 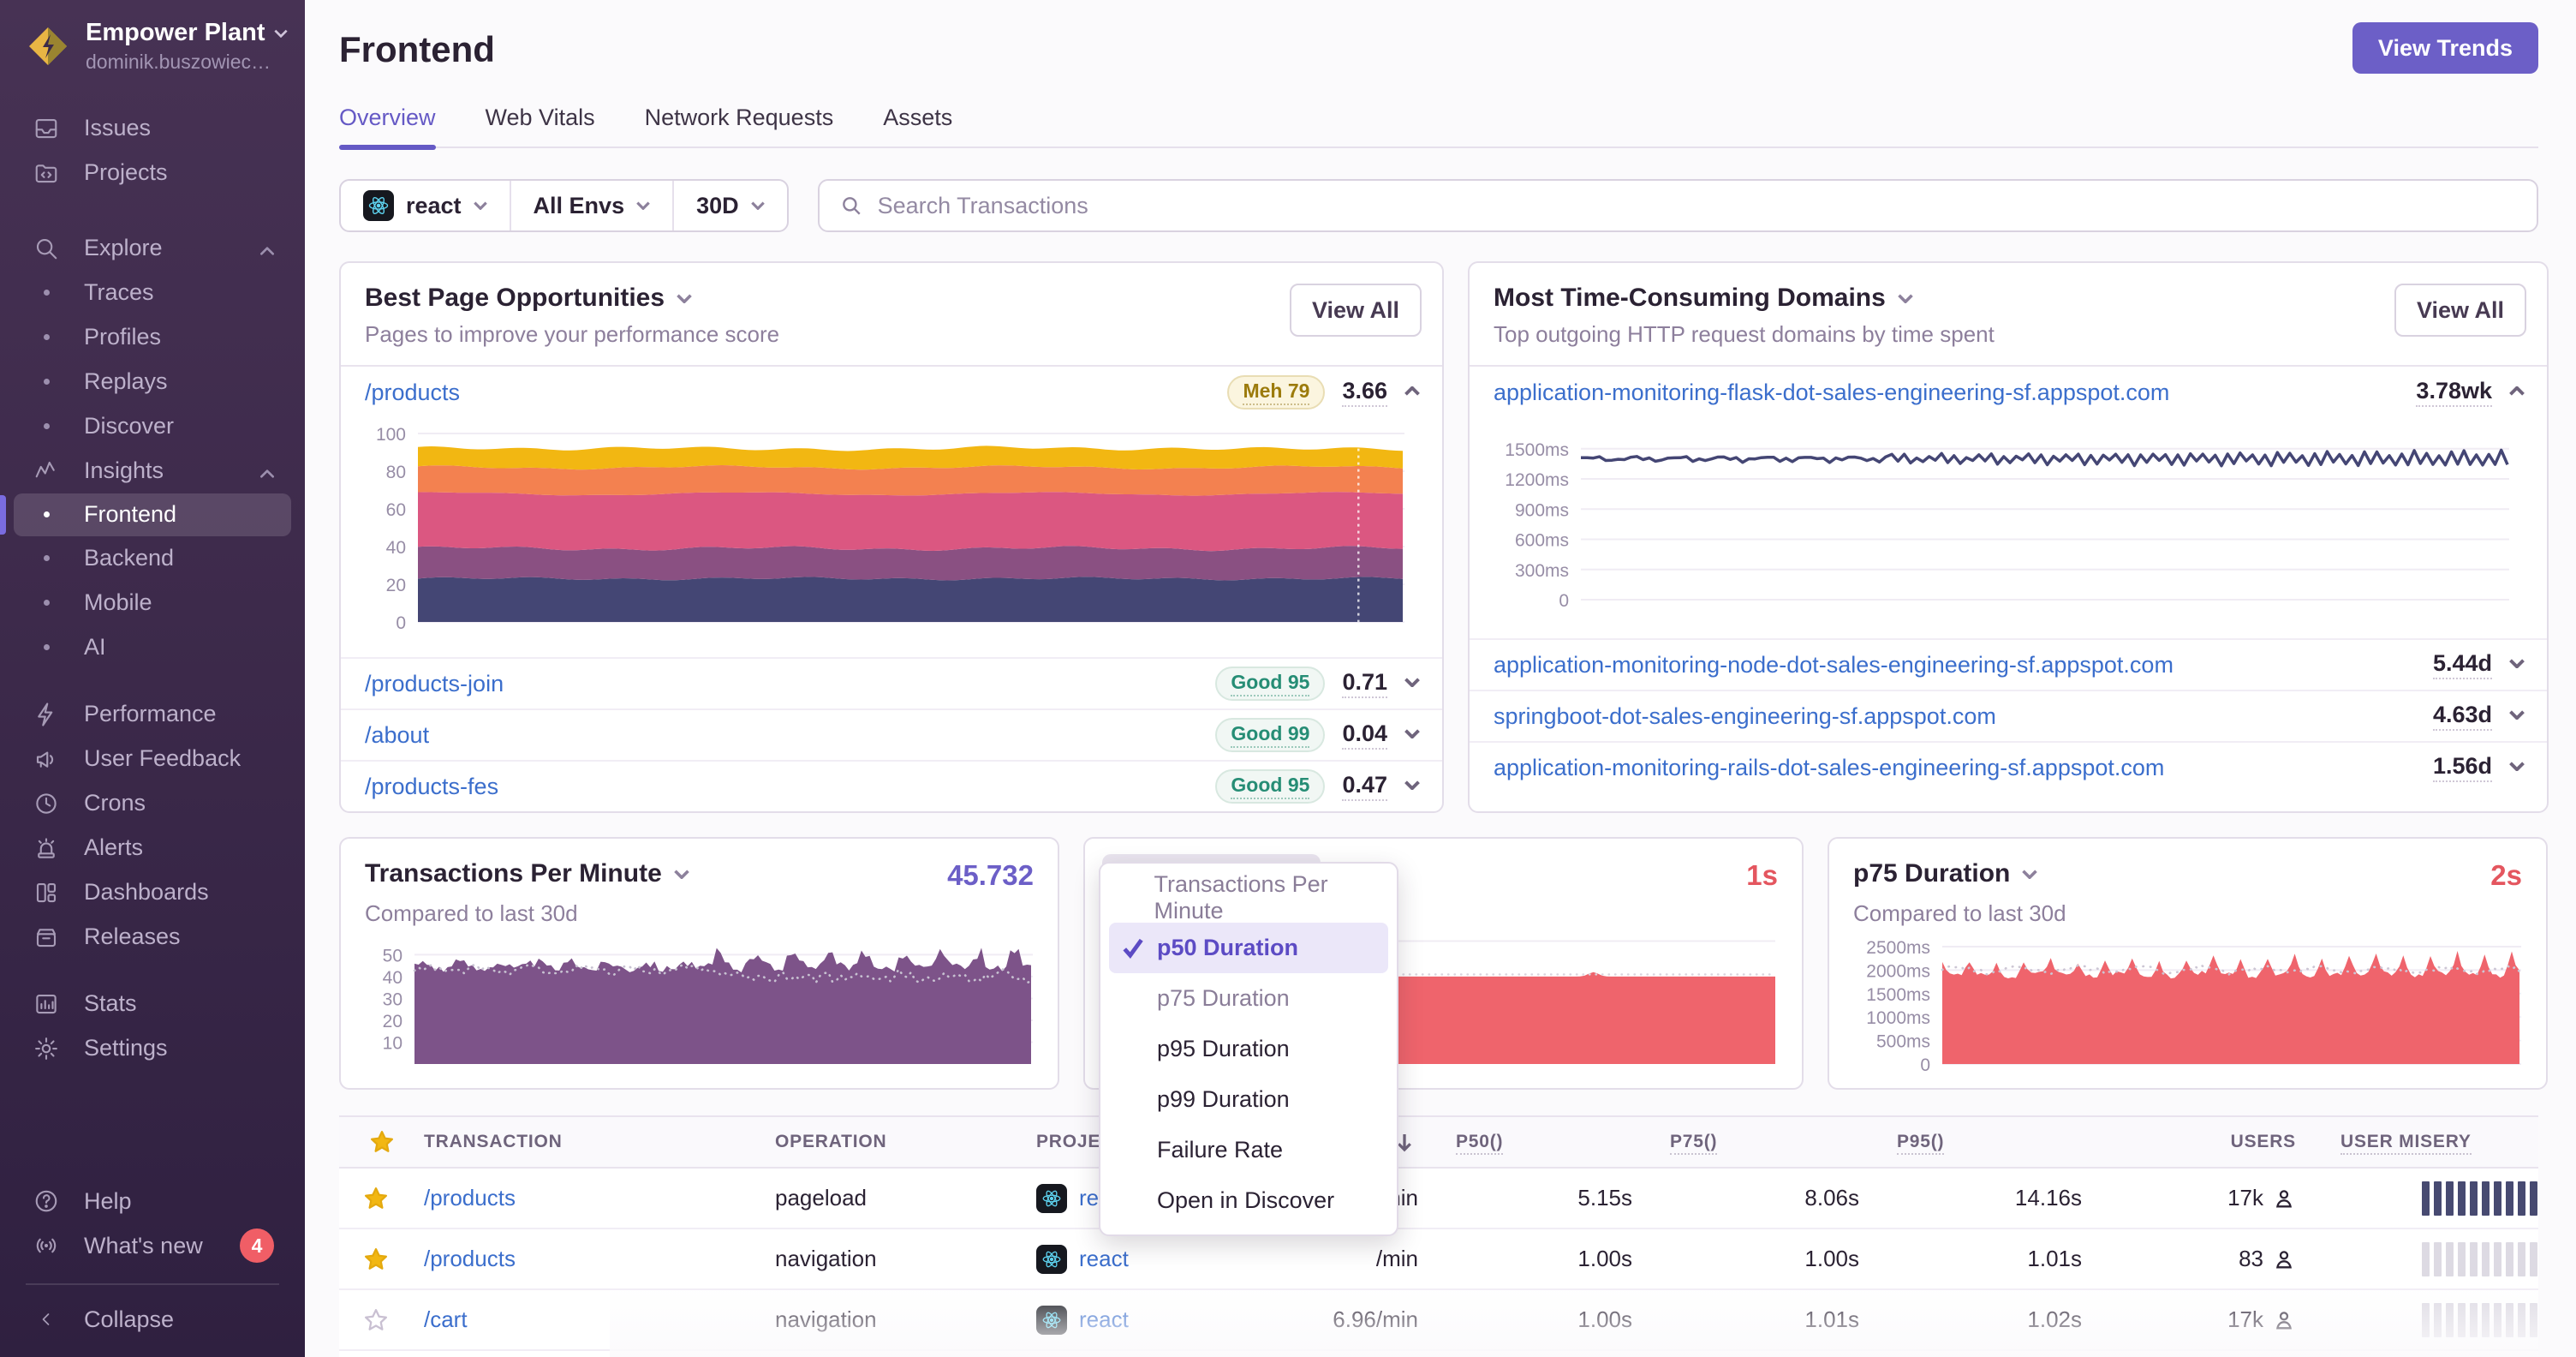 I want to click on sidebar-item-user-feedback: User Feedback, so click(x=152, y=759).